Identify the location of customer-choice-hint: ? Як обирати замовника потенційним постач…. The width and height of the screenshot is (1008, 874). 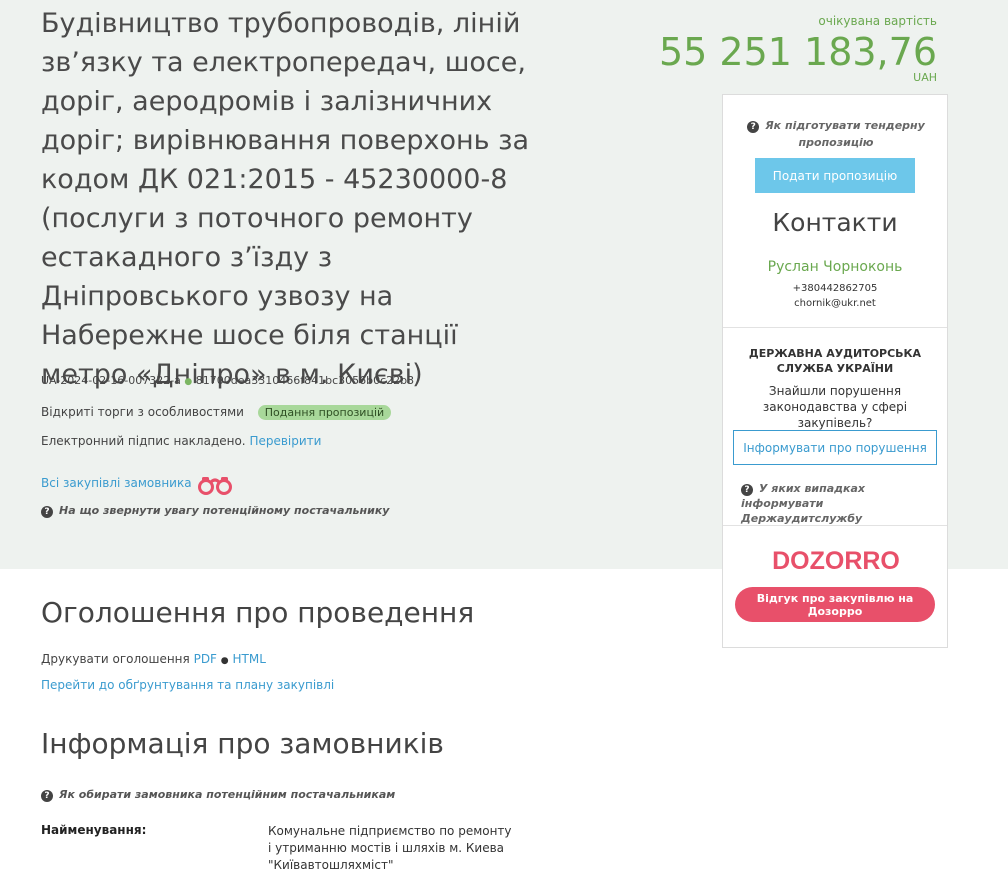
(218, 795).